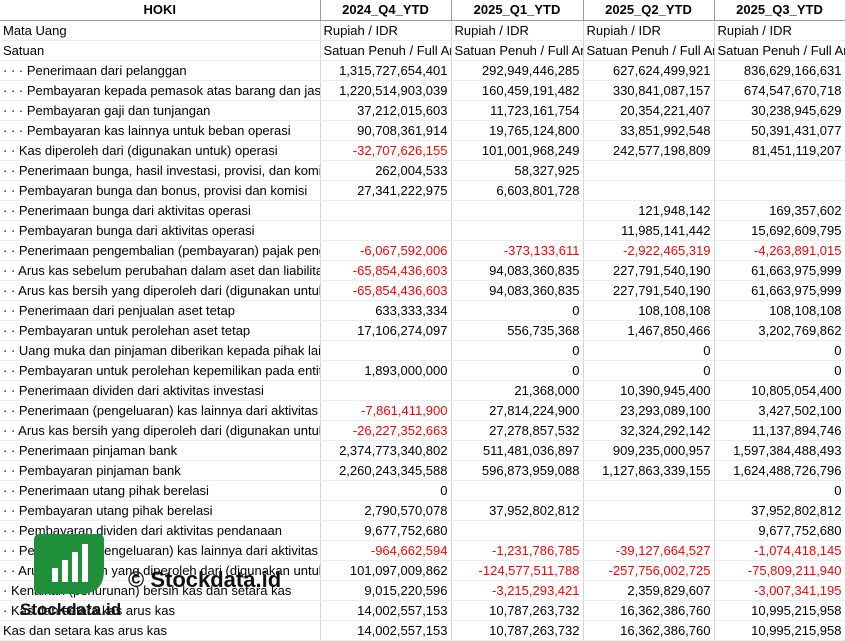  Describe the element at coordinates (517, 90) in the screenshot. I see `value-cell: 160,459,191,482` at that location.